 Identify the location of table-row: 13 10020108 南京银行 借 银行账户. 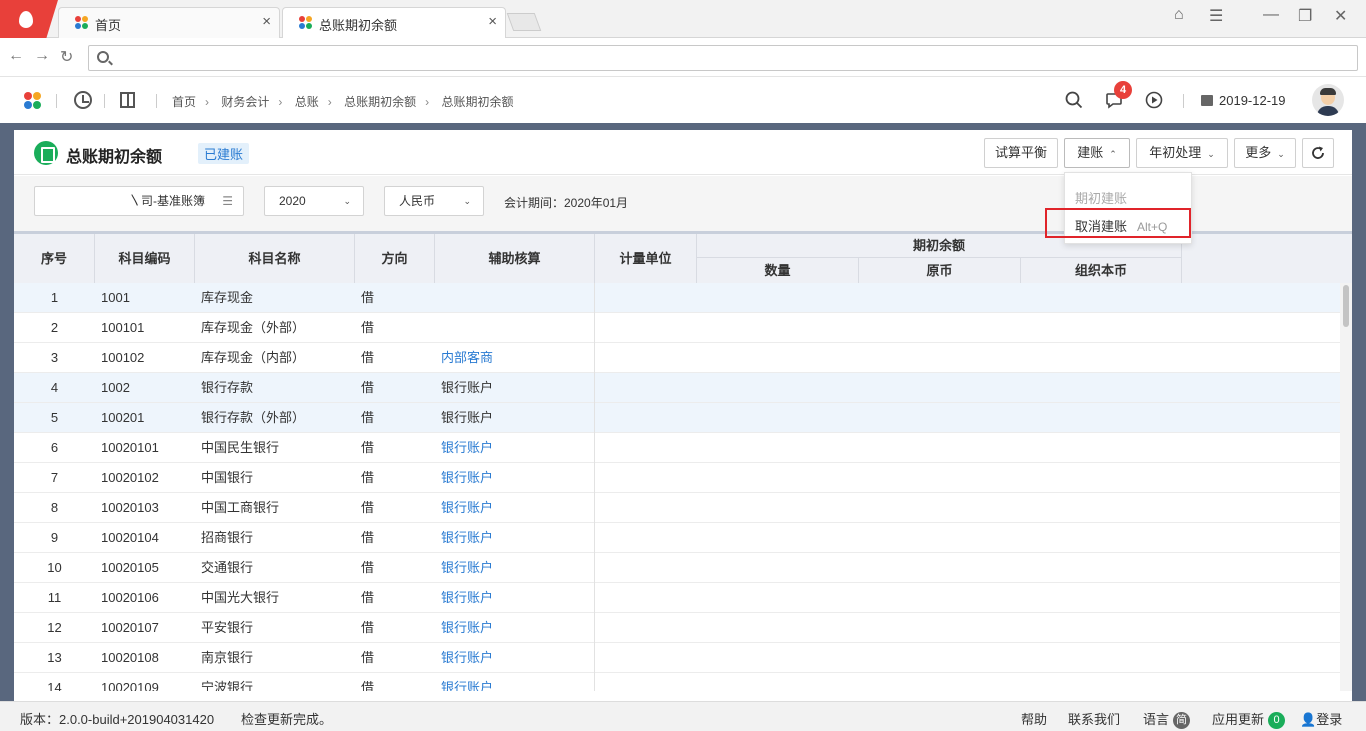
(677, 658).